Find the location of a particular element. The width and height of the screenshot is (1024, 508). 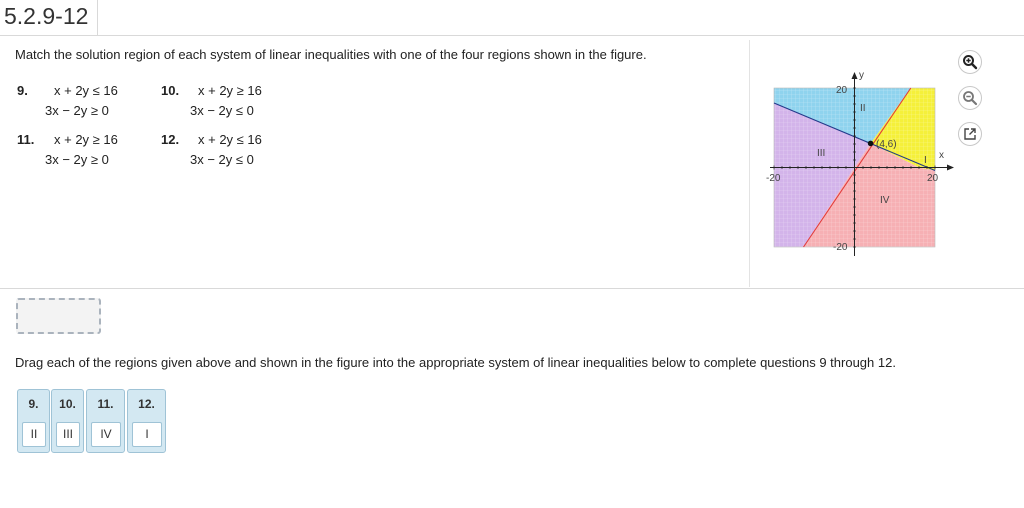

region-drop-zone is located at coordinates (58, 316).